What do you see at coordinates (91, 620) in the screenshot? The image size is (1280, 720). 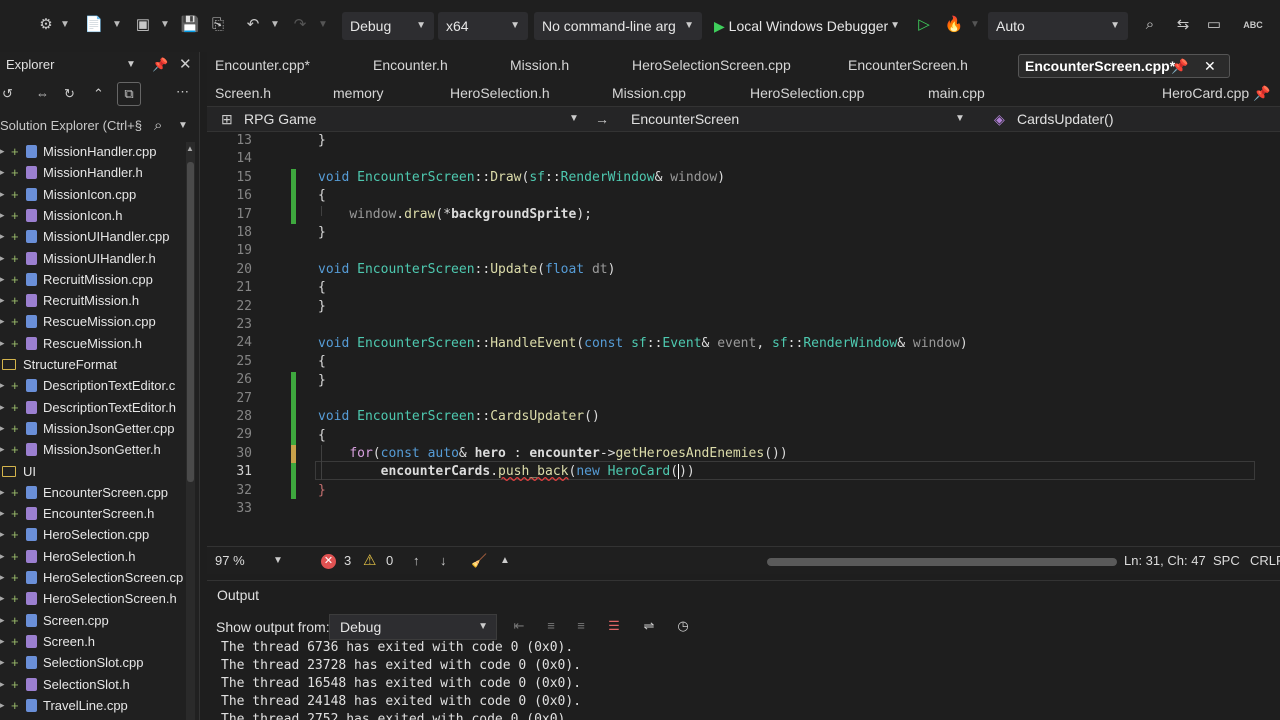 I see `tree-file: ▸ + Screen.cpp` at bounding box center [91, 620].